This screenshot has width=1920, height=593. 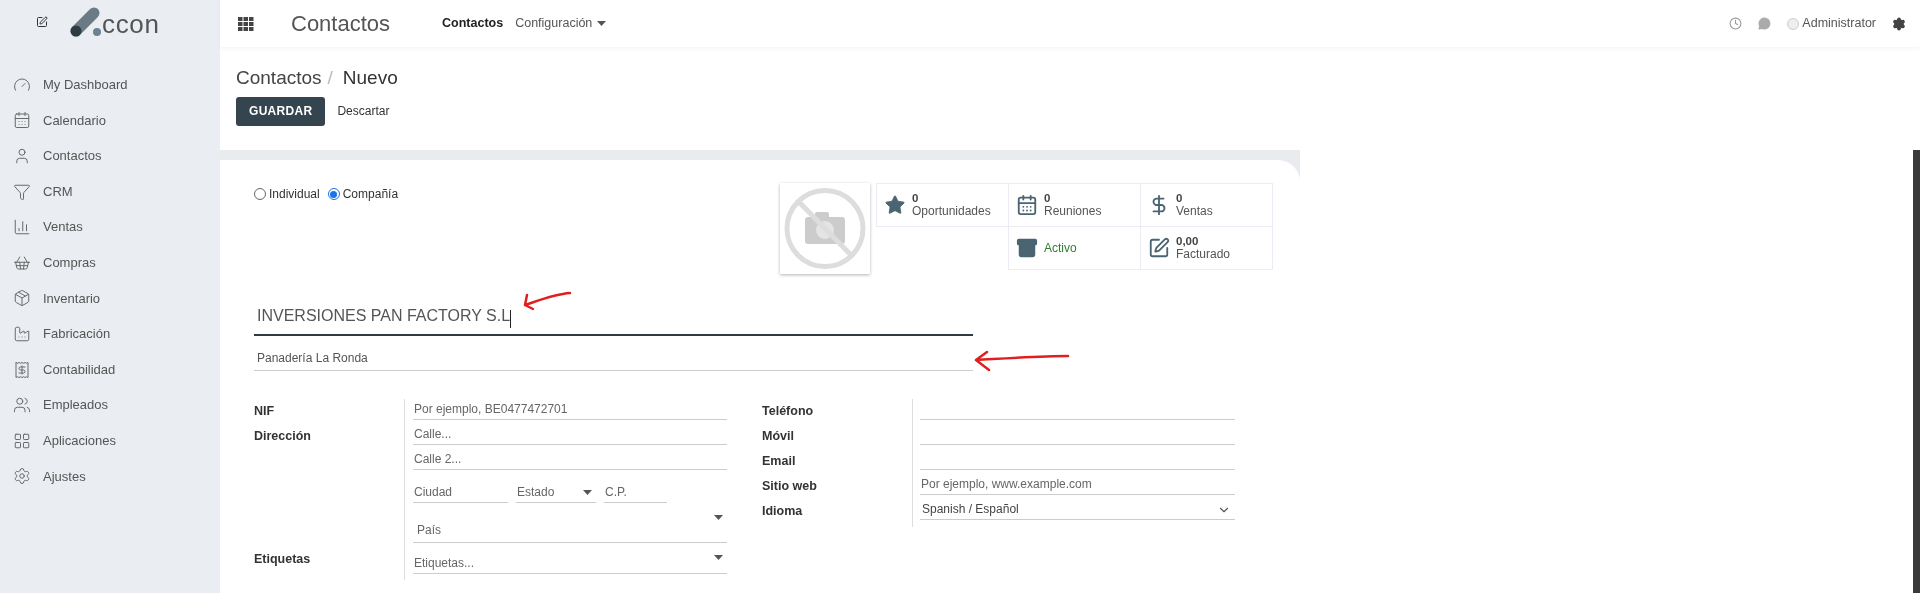 I want to click on grid-icon, so click(x=22, y=440).